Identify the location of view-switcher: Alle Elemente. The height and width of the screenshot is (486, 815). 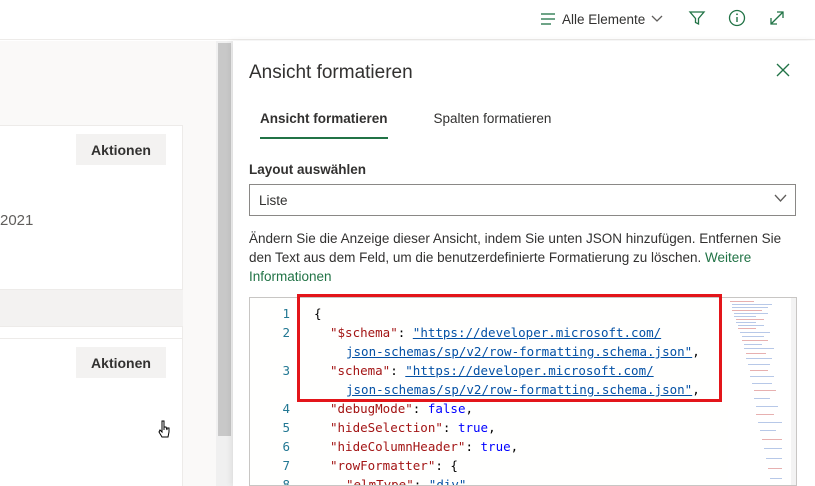
(601, 19).